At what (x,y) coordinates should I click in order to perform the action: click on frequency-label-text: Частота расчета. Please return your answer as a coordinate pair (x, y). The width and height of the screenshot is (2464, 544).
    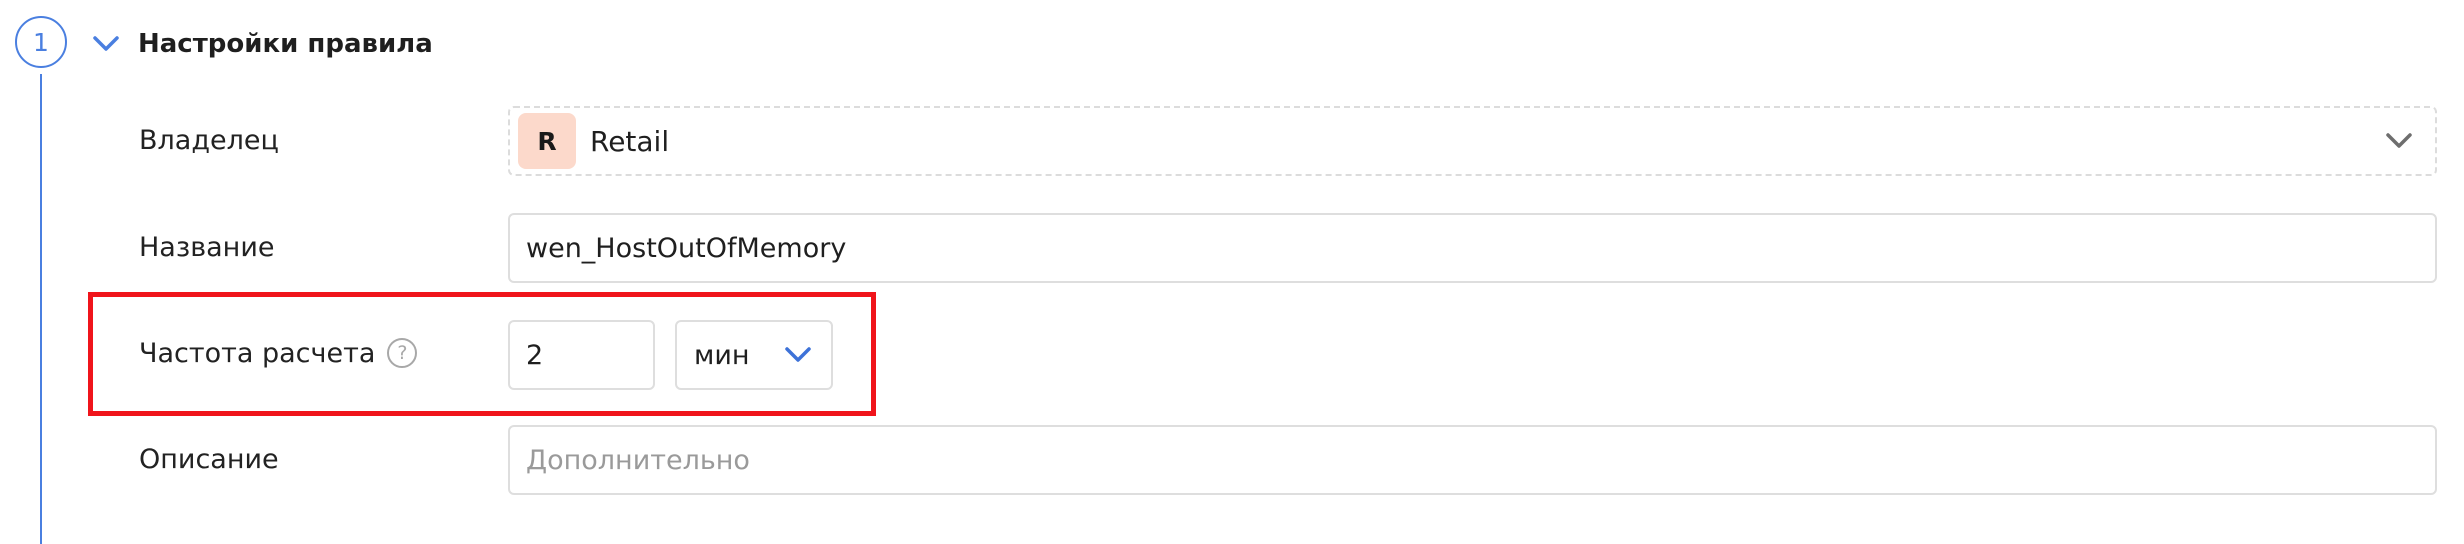
    Looking at the image, I should click on (257, 353).